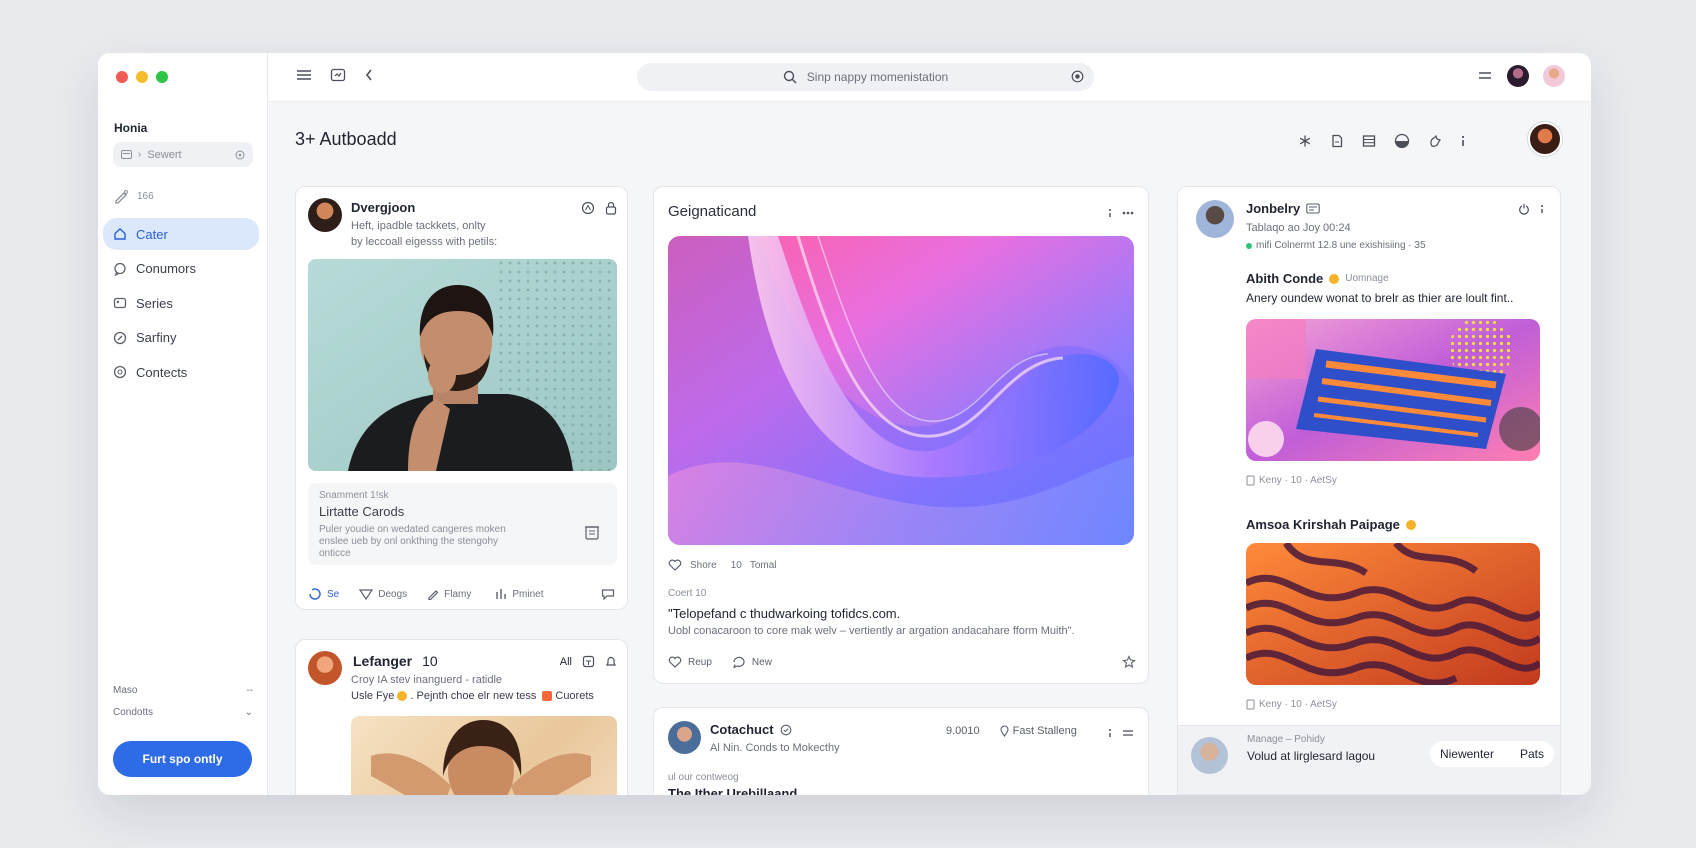 The image size is (1696, 848). Describe the element at coordinates (1323, 524) in the screenshot. I see `post2-title: Amsoa Krirshah Paipage` at that location.